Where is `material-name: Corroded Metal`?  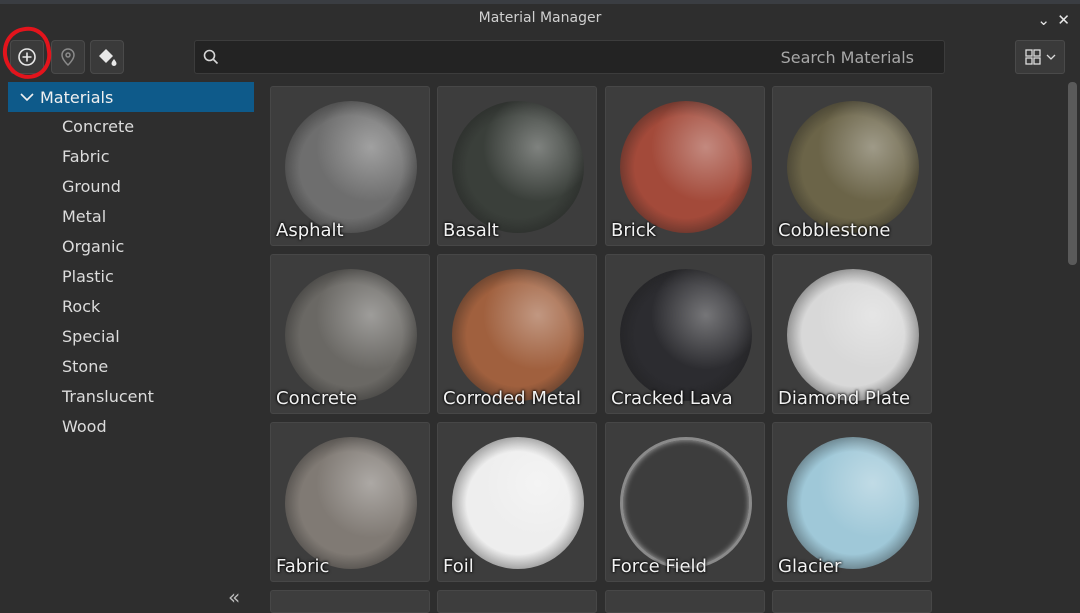
material-name: Corroded Metal is located at coordinates (512, 398).